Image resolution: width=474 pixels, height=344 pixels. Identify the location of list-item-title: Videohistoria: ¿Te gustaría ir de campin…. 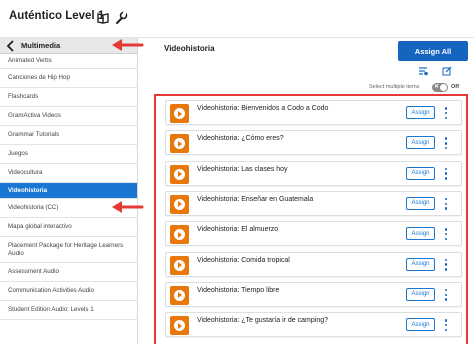
(262, 320).